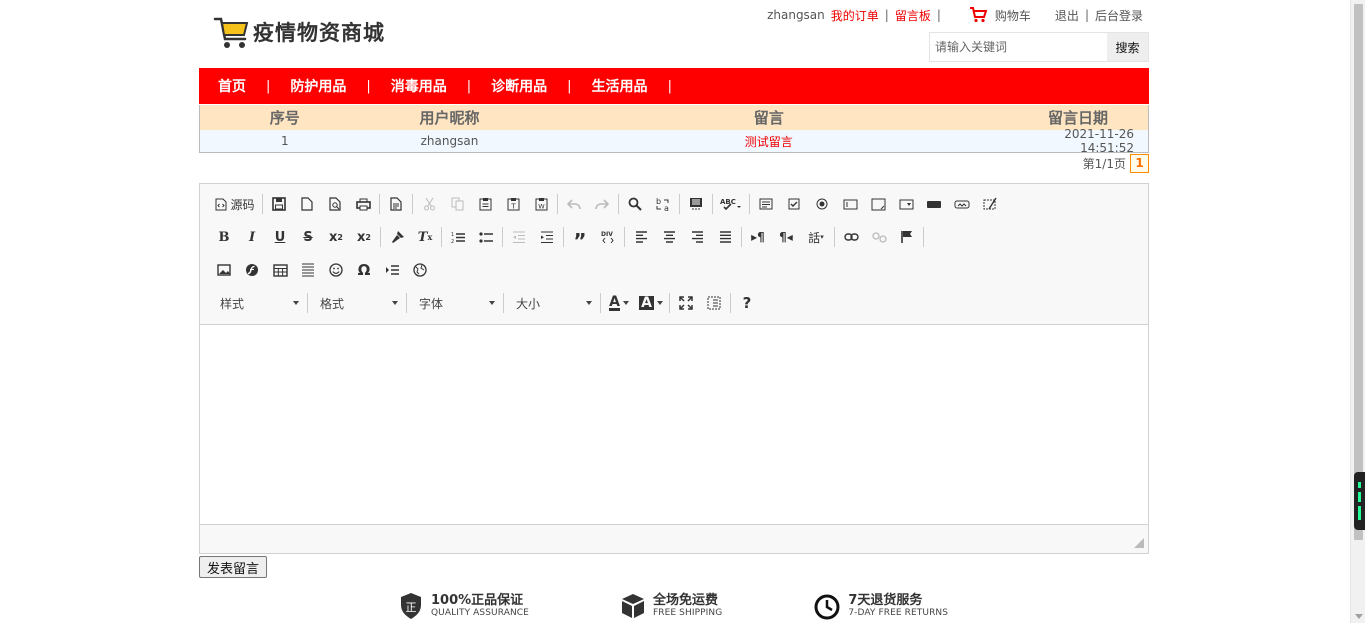 This screenshot has height=623, width=1365. Describe the element at coordinates (252, 237) in the screenshot. I see `italic-button: I` at that location.